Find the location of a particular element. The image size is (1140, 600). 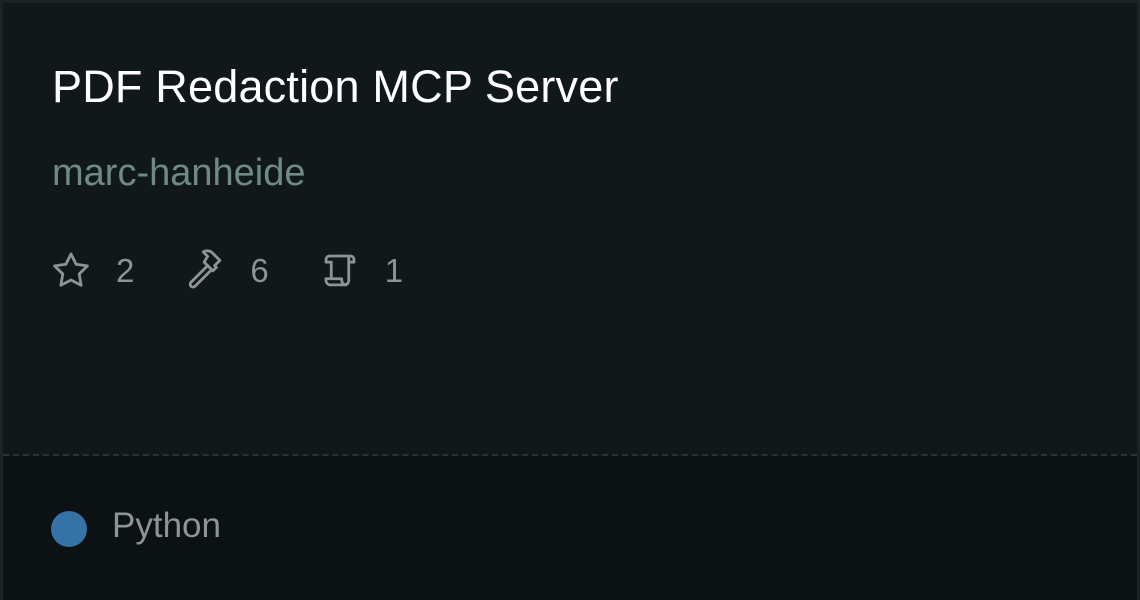

stars-stat: 2 is located at coordinates (92, 270).